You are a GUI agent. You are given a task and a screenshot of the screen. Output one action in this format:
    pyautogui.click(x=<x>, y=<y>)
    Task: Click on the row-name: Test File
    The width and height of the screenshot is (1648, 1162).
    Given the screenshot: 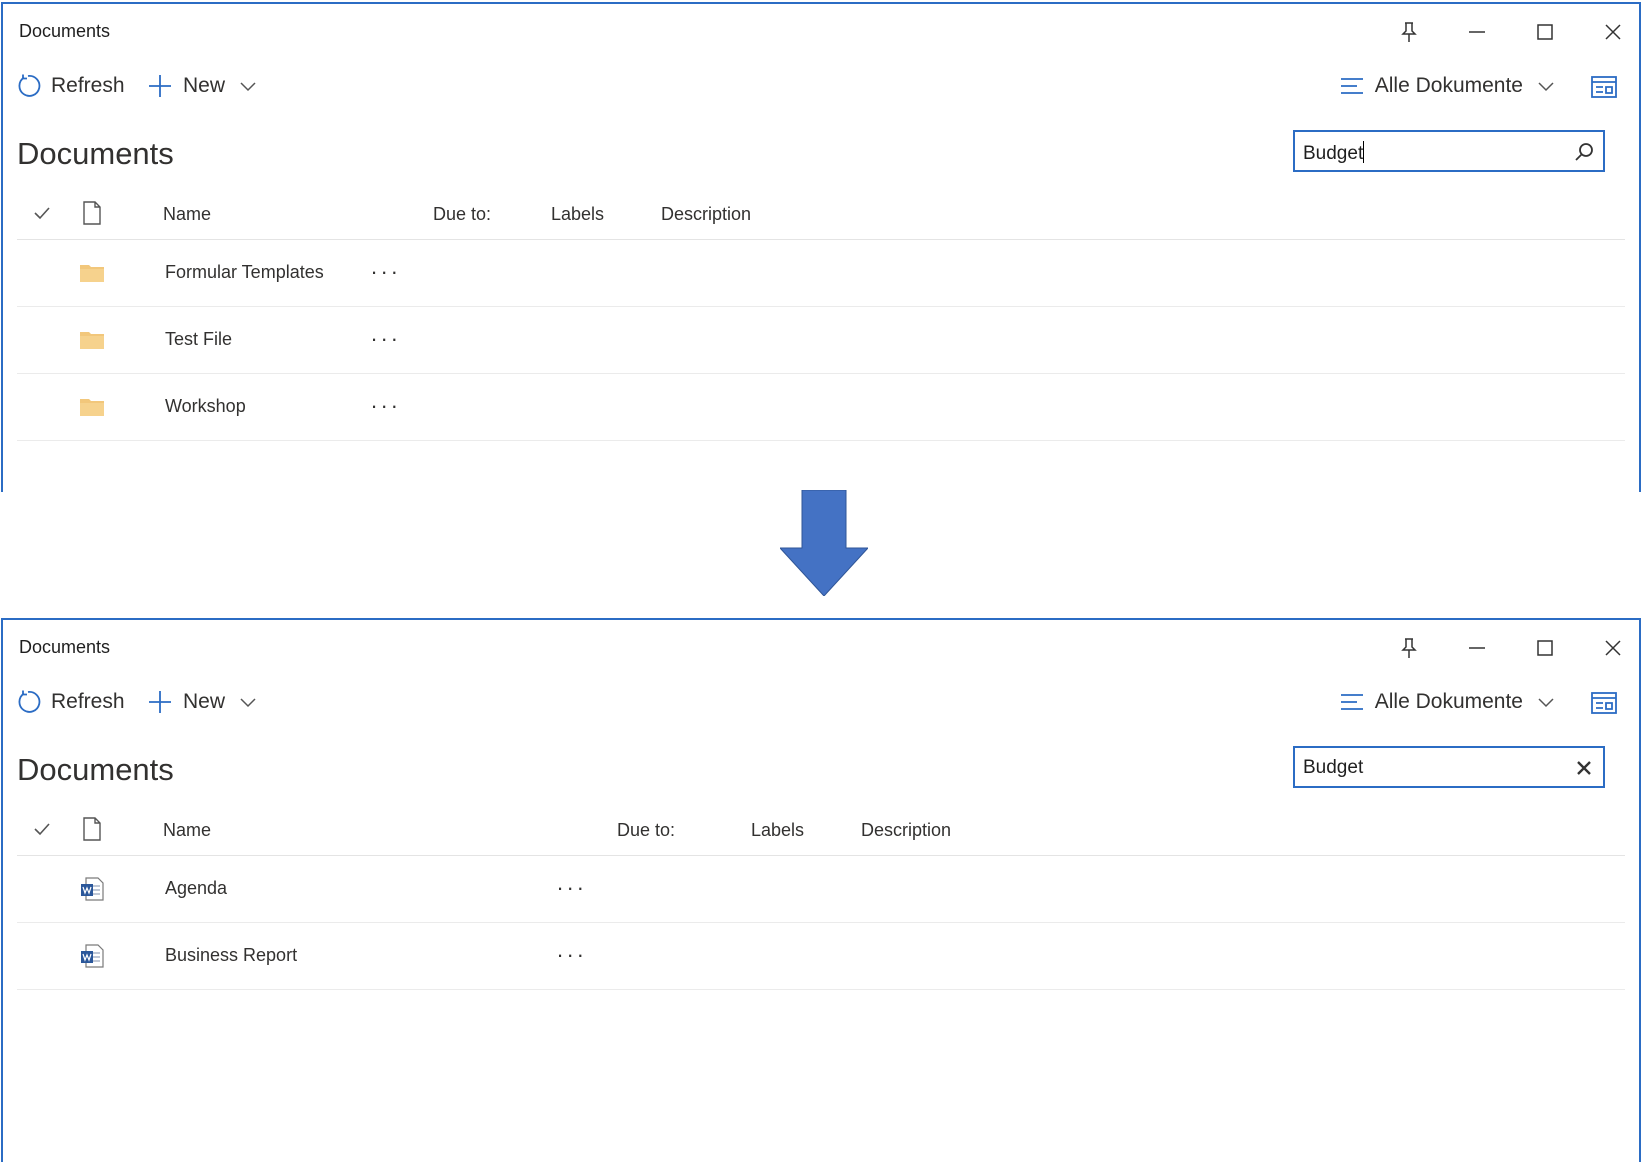 What is the action you would take?
    pyautogui.click(x=198, y=339)
    